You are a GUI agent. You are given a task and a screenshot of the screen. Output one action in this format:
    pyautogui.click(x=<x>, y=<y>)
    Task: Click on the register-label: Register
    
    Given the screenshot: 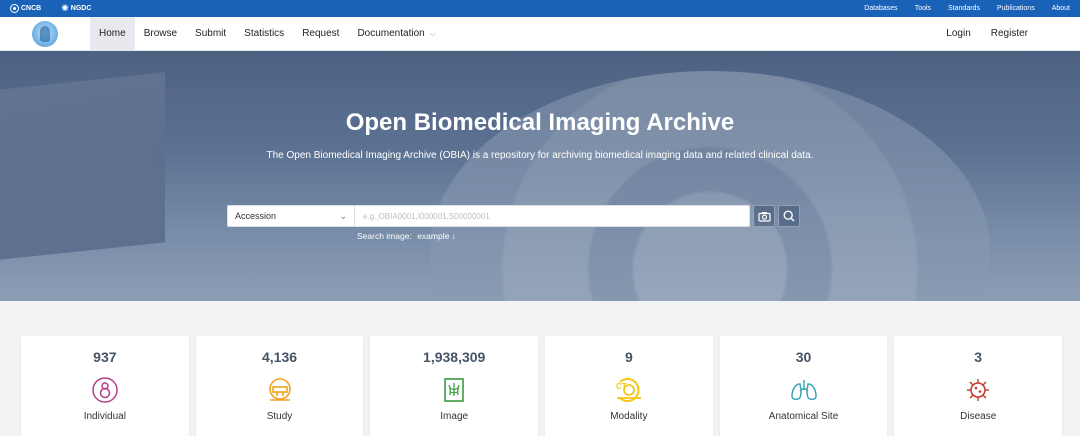 What is the action you would take?
    pyautogui.click(x=1009, y=33)
    